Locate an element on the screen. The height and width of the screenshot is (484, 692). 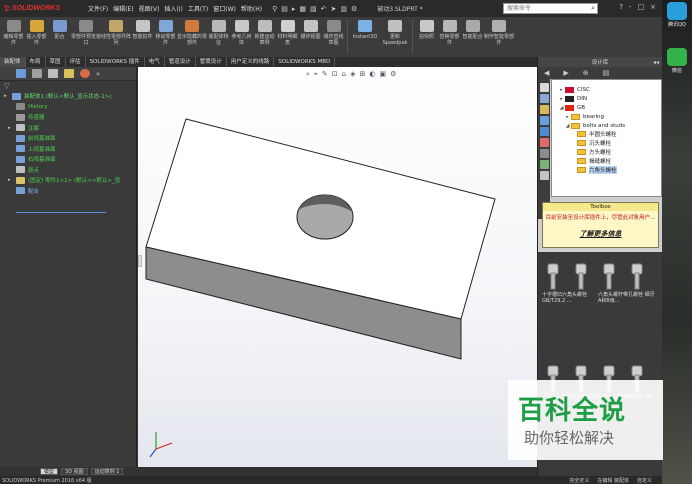
add-location-icon: ⊕ is located at coordinates (586, 73).